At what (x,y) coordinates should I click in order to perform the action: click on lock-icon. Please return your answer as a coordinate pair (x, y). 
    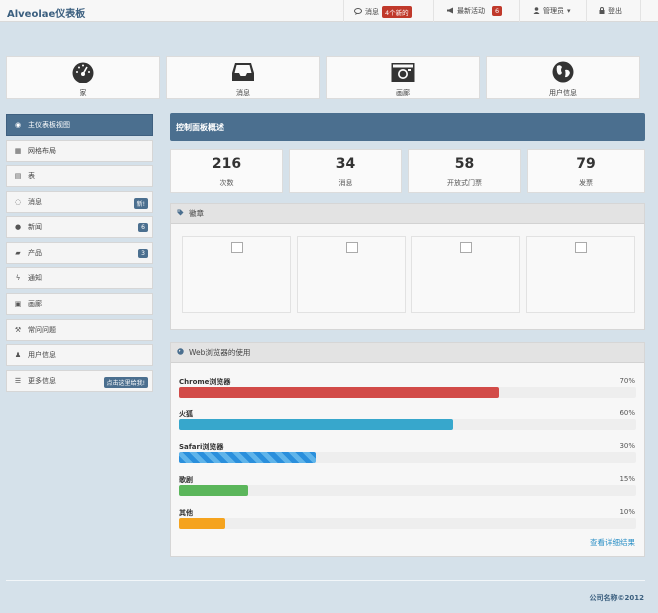
    Looking at the image, I should click on (602, 11).